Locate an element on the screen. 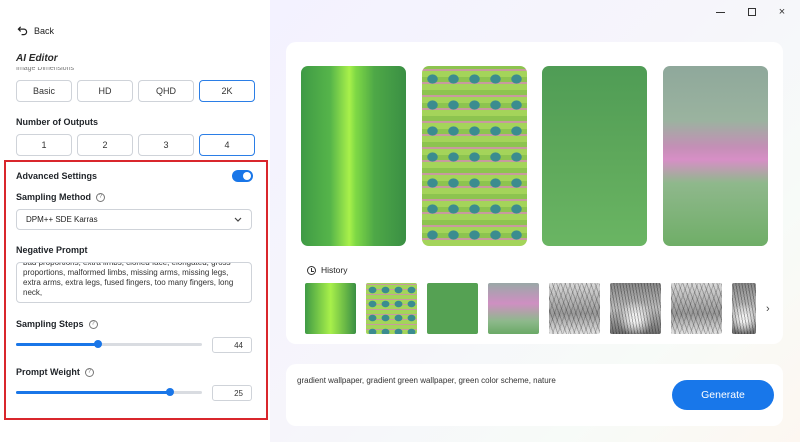  back-arrow-icon is located at coordinates (22, 31).